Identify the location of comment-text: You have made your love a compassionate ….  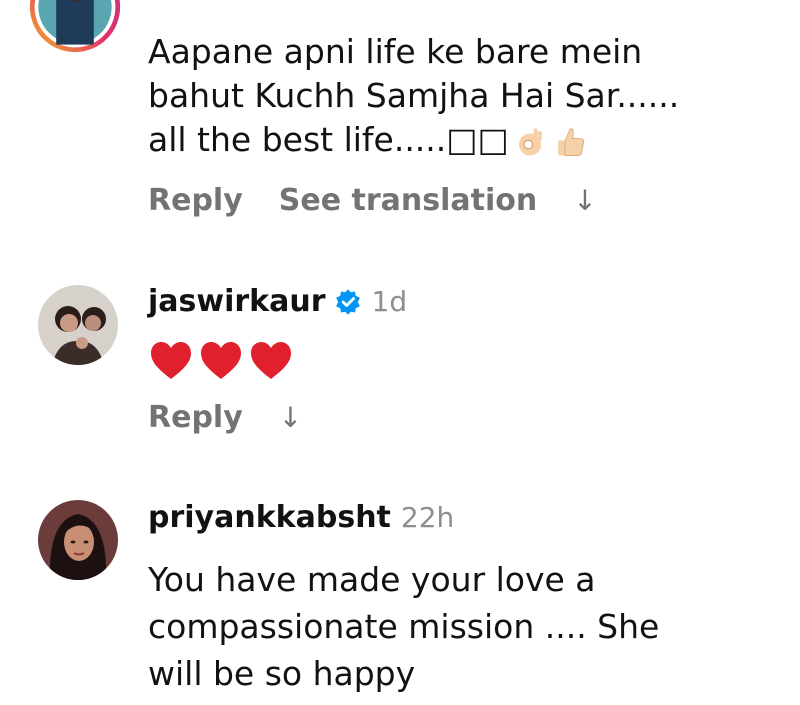
(404, 626).